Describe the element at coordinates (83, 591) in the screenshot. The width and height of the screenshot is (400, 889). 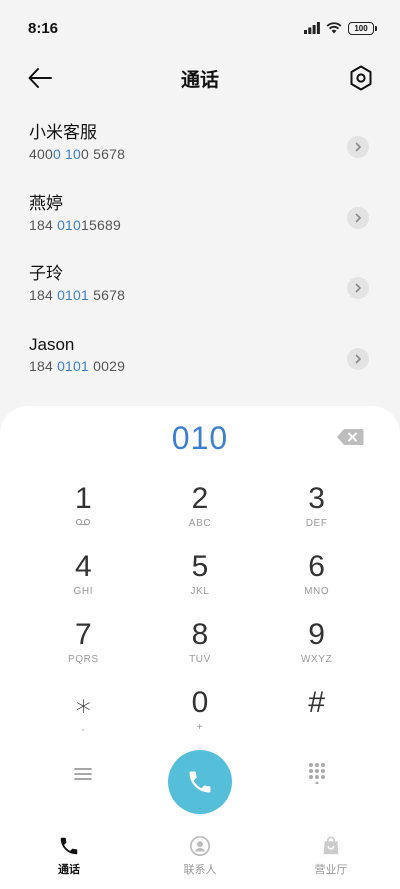
I see `key-letters: GHI` at that location.